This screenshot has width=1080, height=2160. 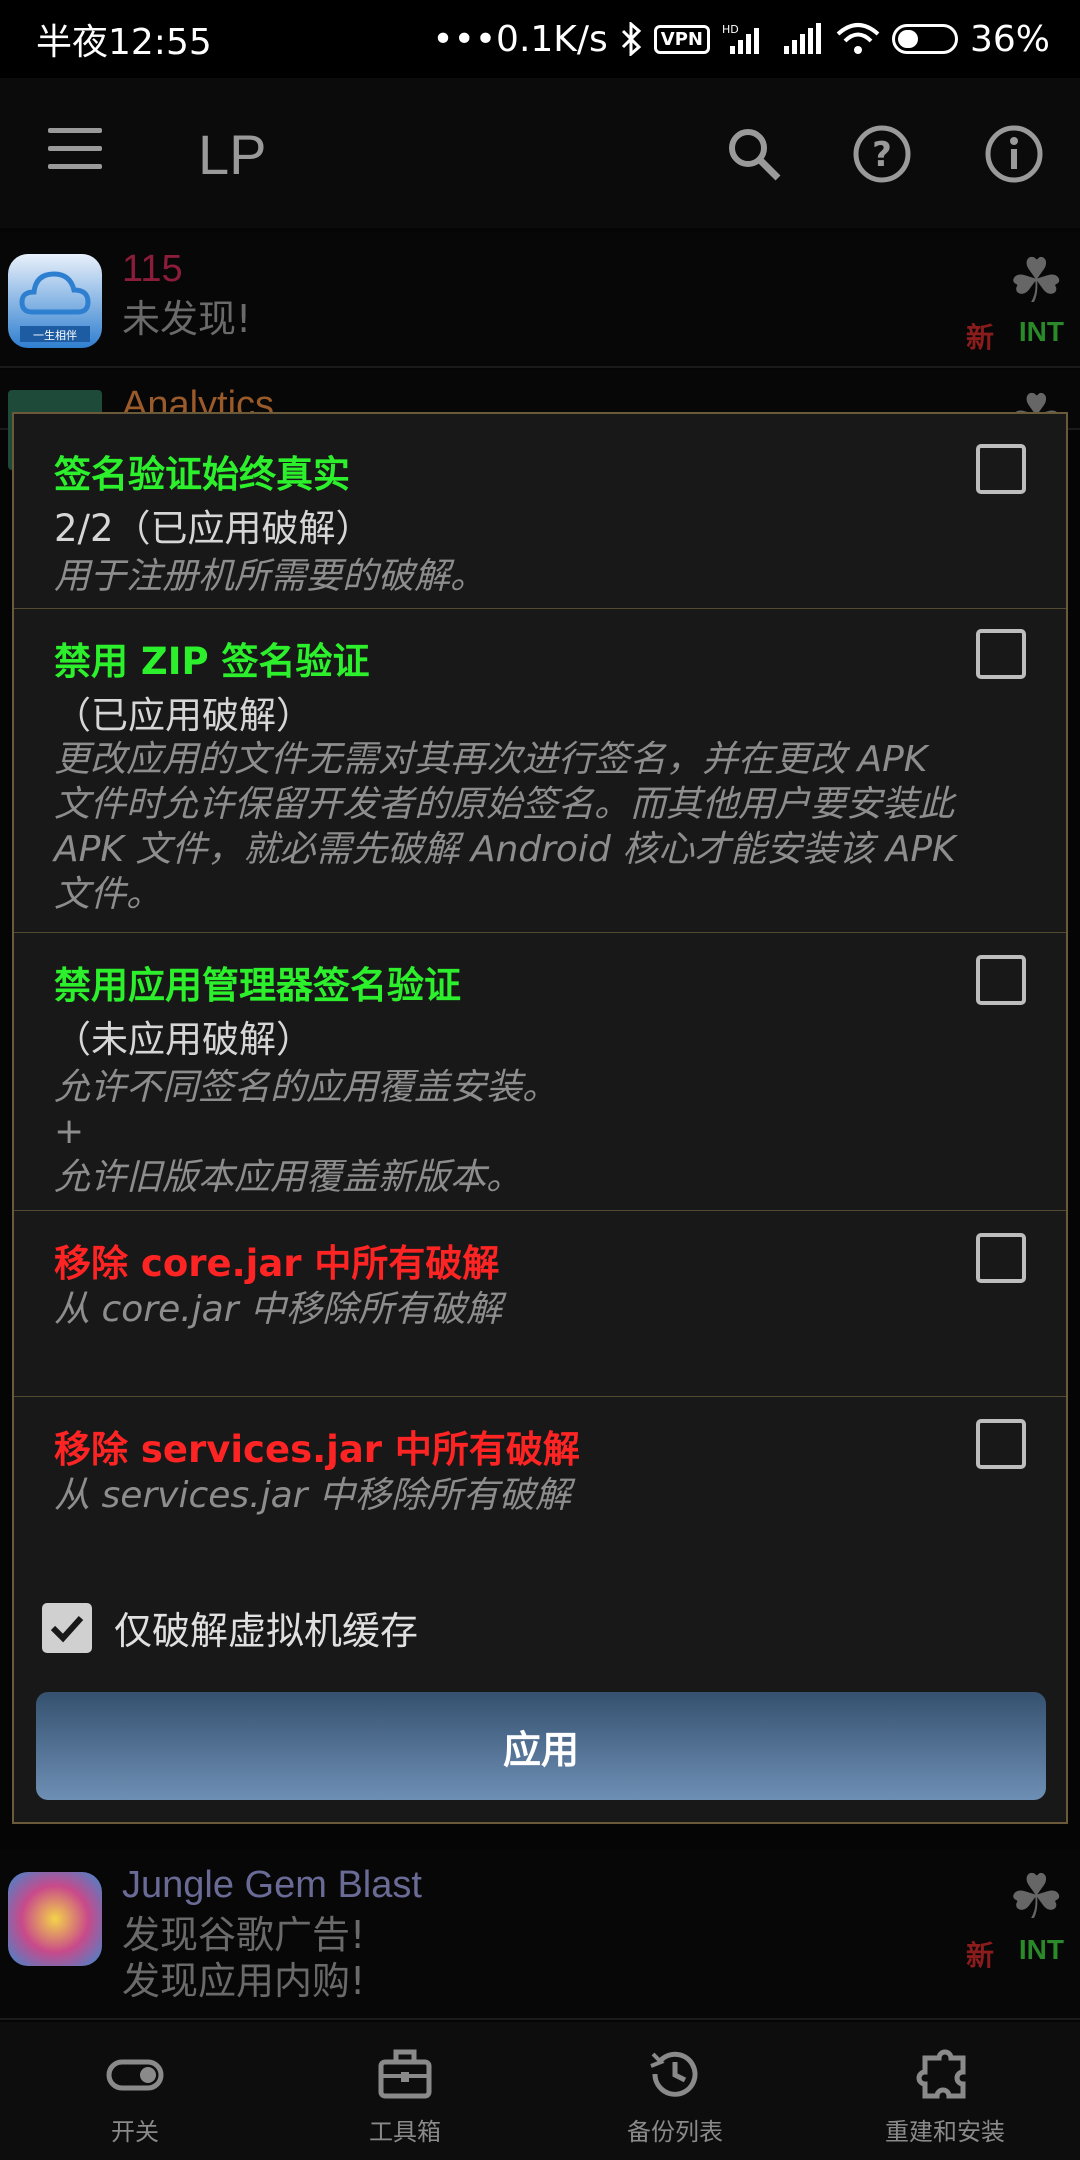 I want to click on status-time: 半夜12:55, so click(x=124, y=42).